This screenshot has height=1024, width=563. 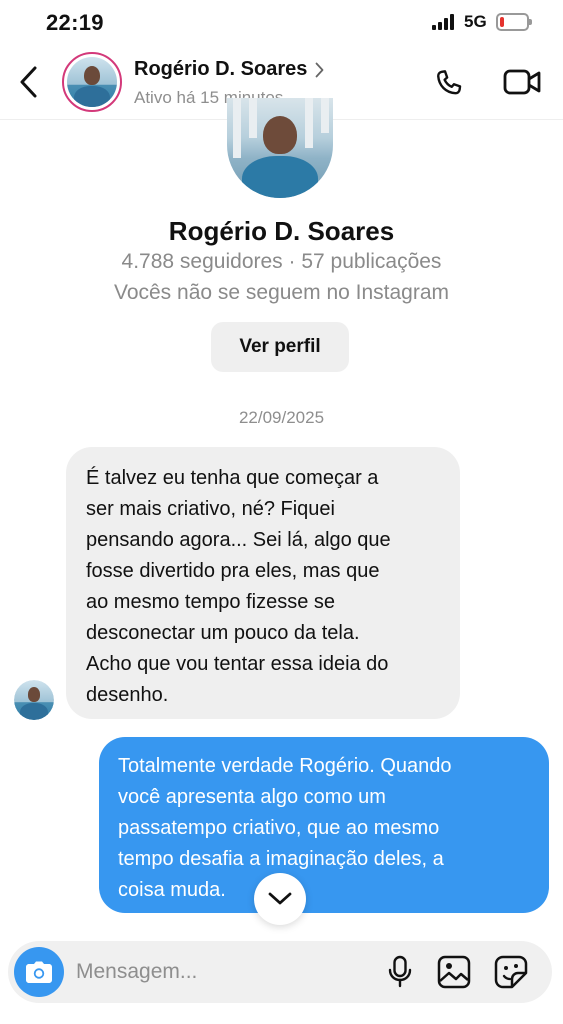 What do you see at coordinates (285, 766) in the screenshot?
I see `message-line: Totalmente verdade Rogério. Quando` at bounding box center [285, 766].